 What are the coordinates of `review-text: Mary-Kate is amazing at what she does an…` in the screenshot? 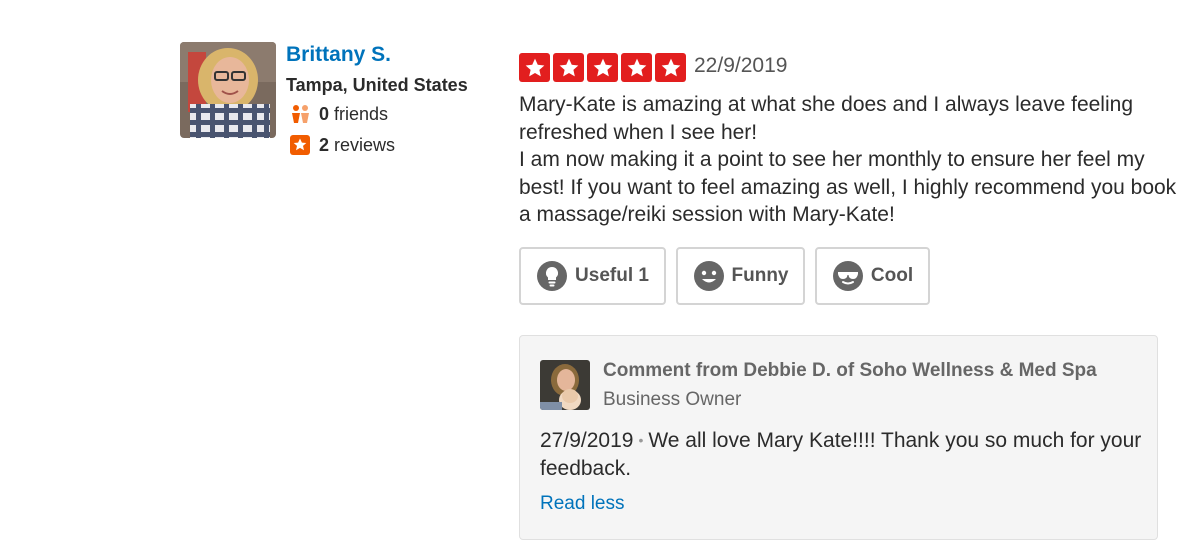 It's located at (849, 160).